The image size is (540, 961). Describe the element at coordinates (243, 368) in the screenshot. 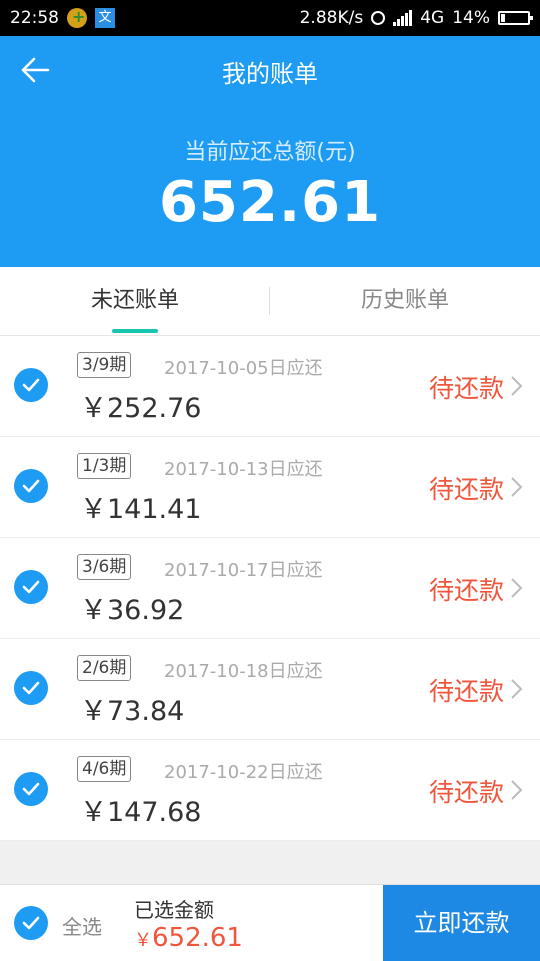

I see `due-date: 2017-10-05日应还` at that location.